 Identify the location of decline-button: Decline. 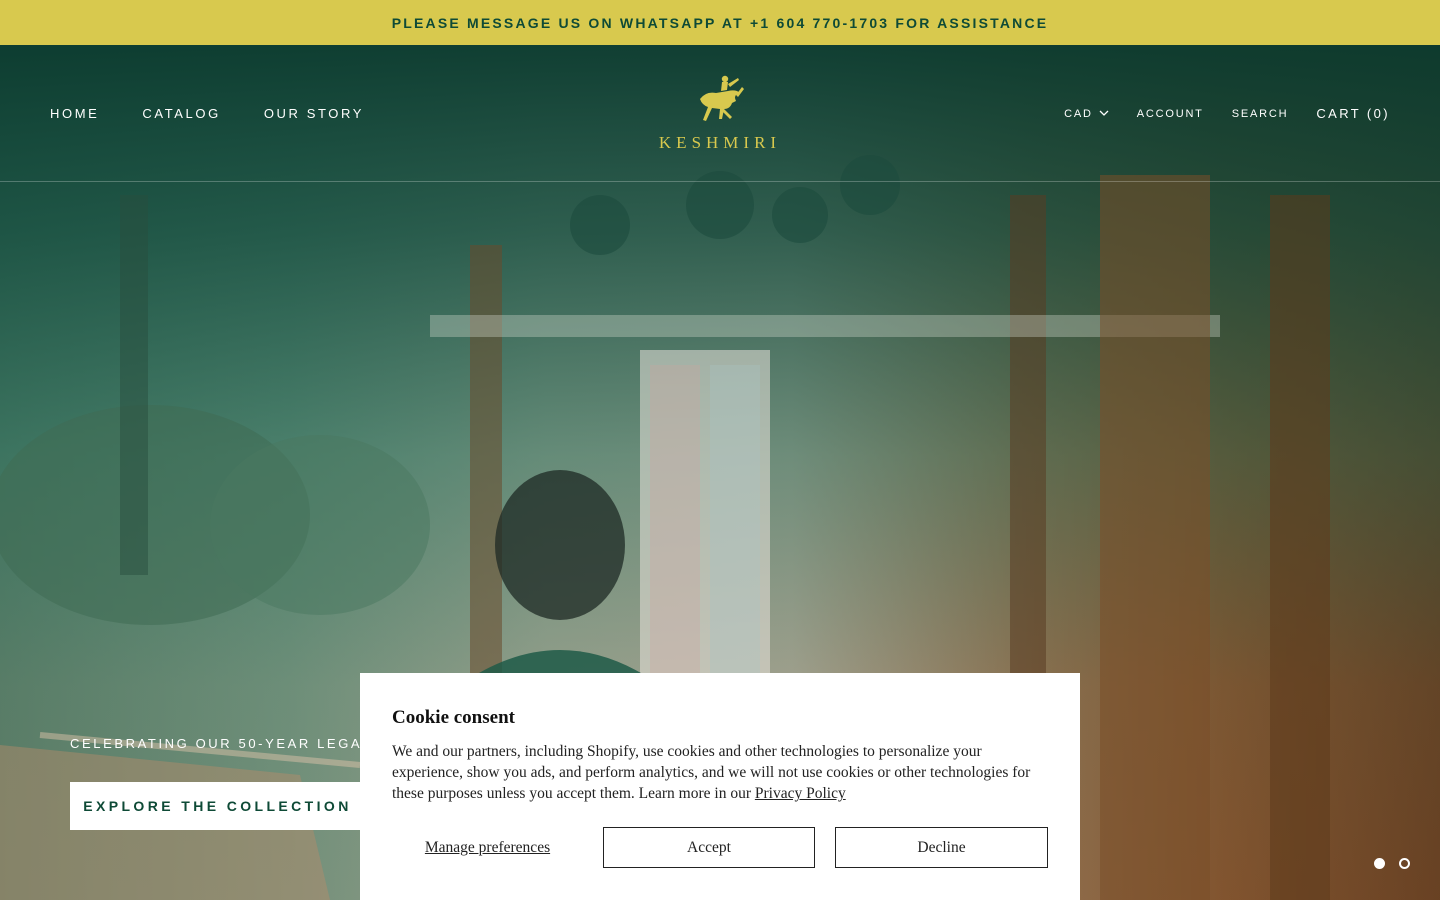
(941, 847).